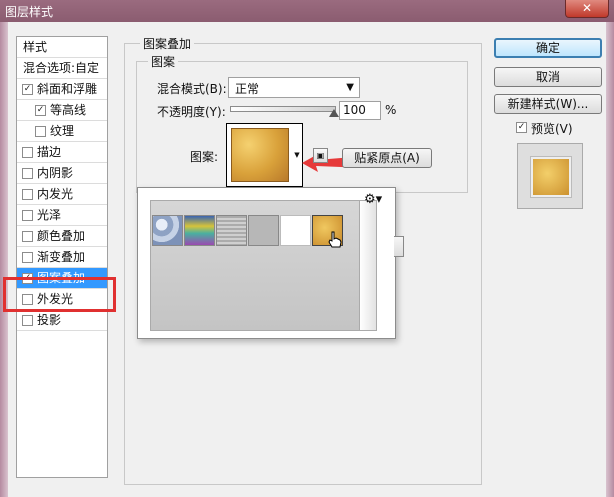 The width and height of the screenshot is (614, 497). I want to click on style-item-label: 内阴影, so click(55, 173).